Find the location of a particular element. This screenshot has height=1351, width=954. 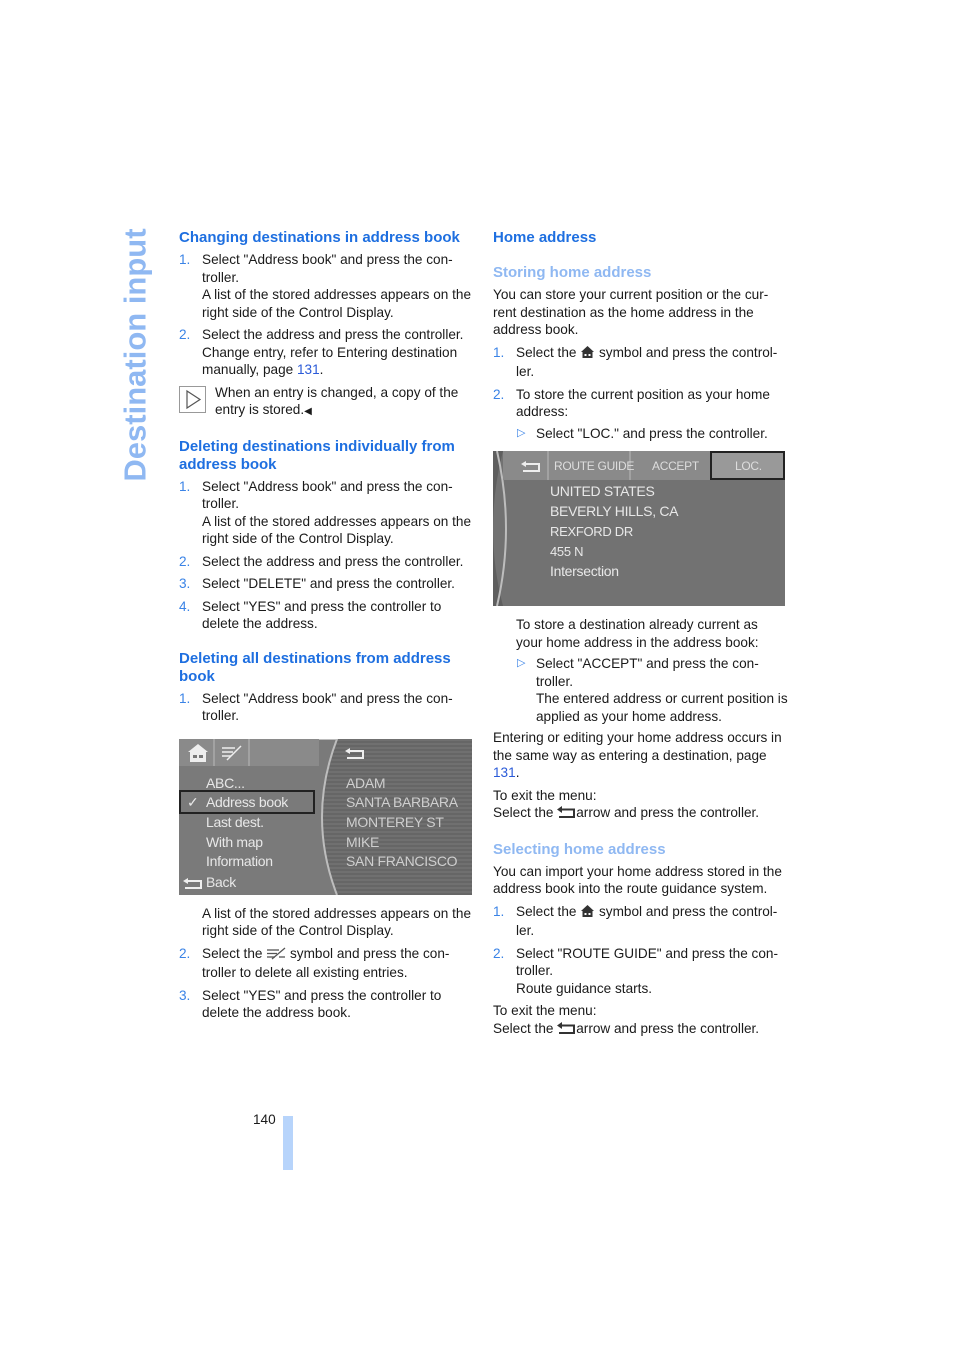

address-line-country: UNITED STATES is located at coordinates (602, 491).